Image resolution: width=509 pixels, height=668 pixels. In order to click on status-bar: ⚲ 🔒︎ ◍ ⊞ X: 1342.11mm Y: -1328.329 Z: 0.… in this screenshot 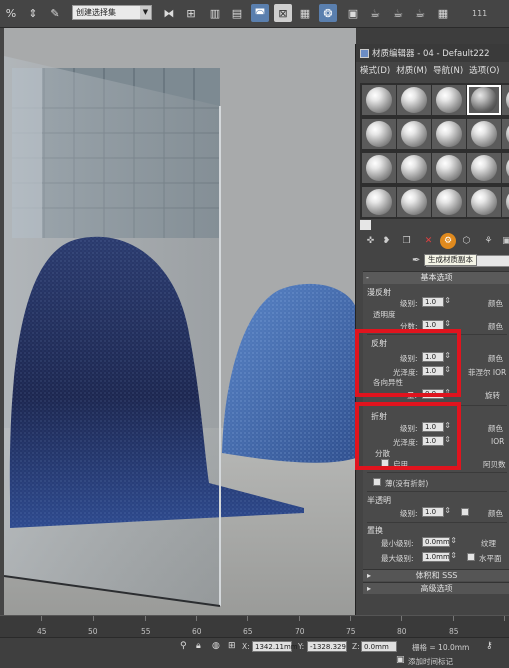, I will do `click(254, 652)`.